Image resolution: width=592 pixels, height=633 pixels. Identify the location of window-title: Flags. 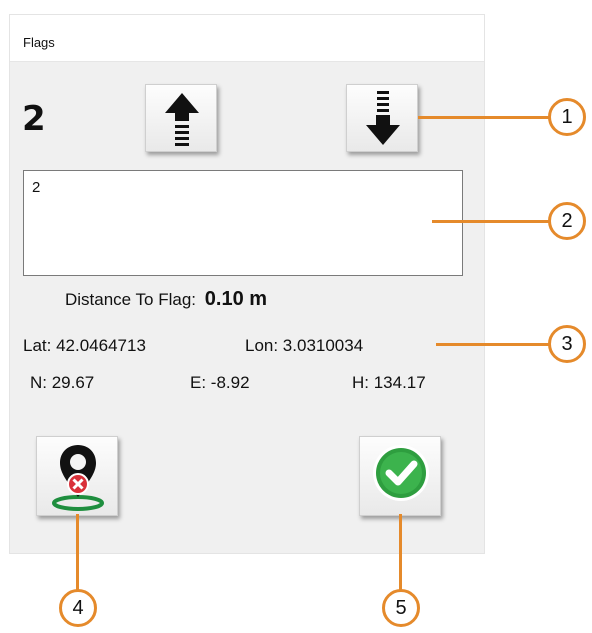
(39, 42).